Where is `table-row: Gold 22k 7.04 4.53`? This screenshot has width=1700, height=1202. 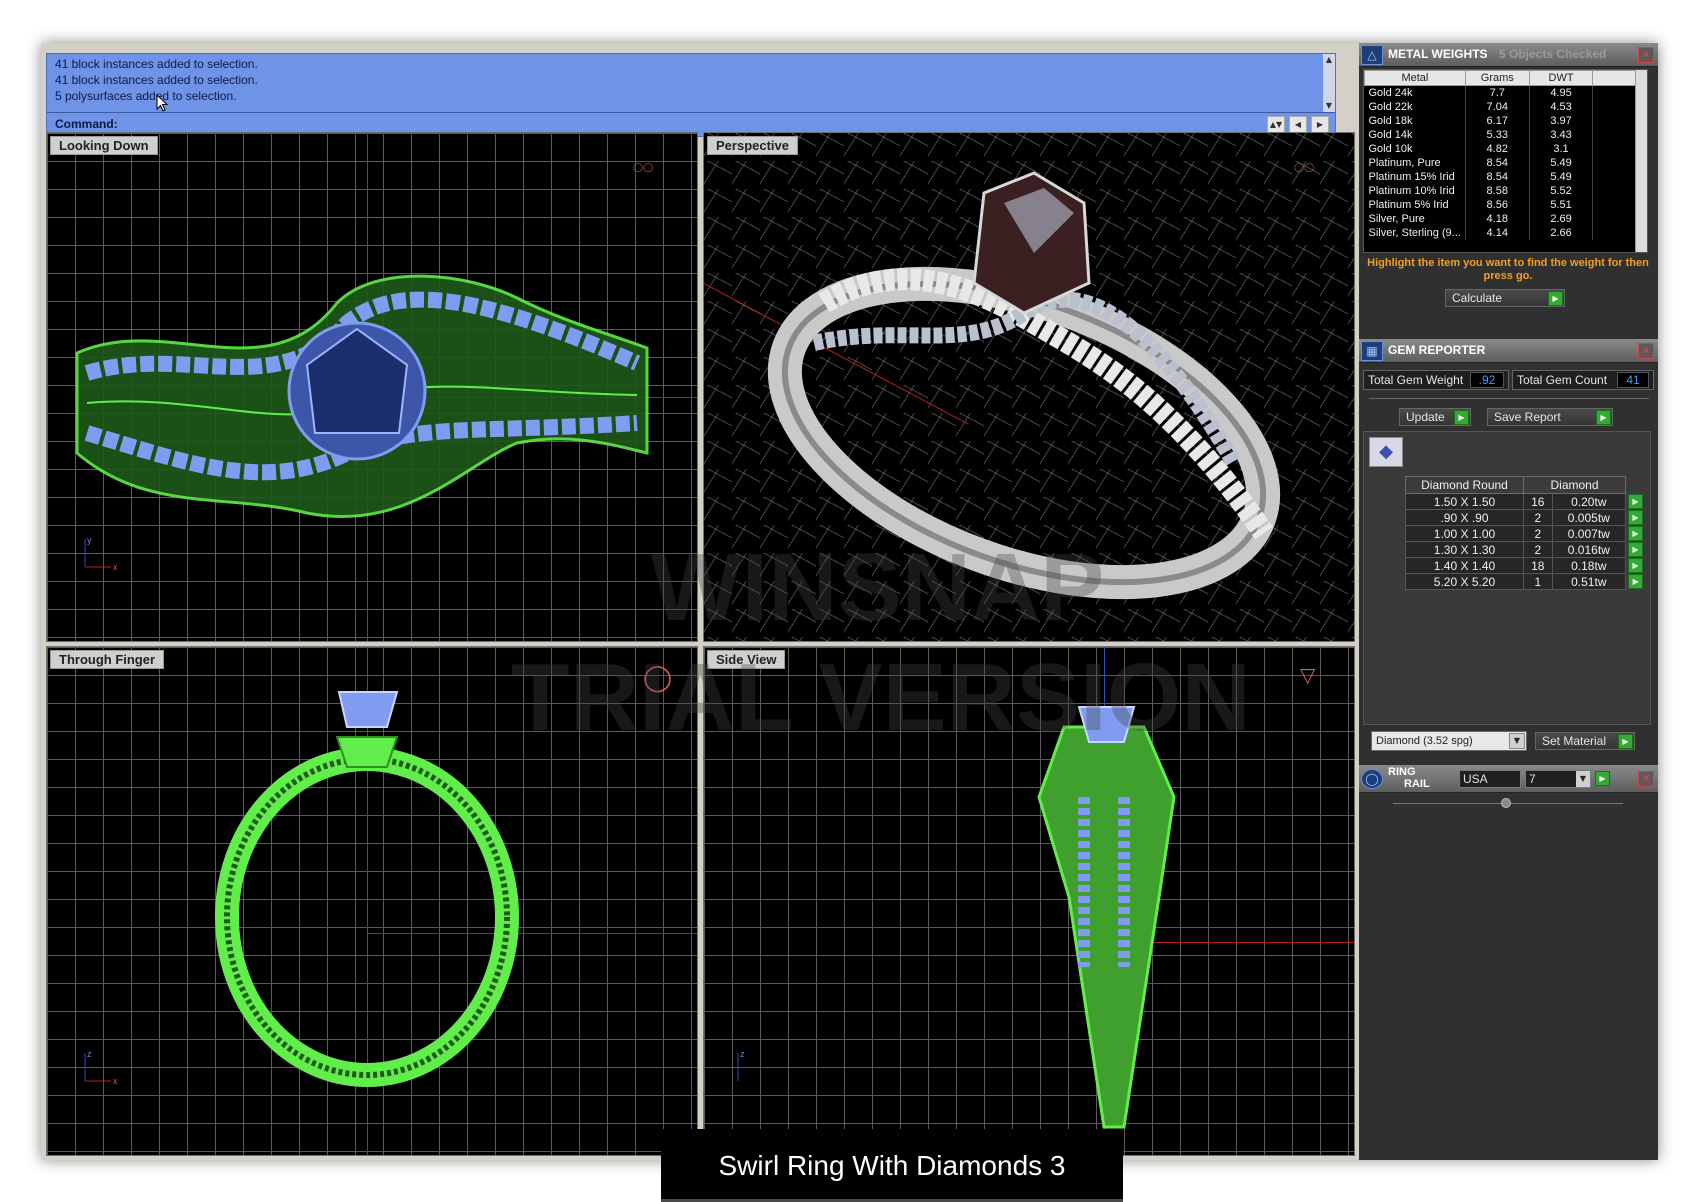
table-row: Gold 22k 7.04 4.53 is located at coordinates (1500, 106).